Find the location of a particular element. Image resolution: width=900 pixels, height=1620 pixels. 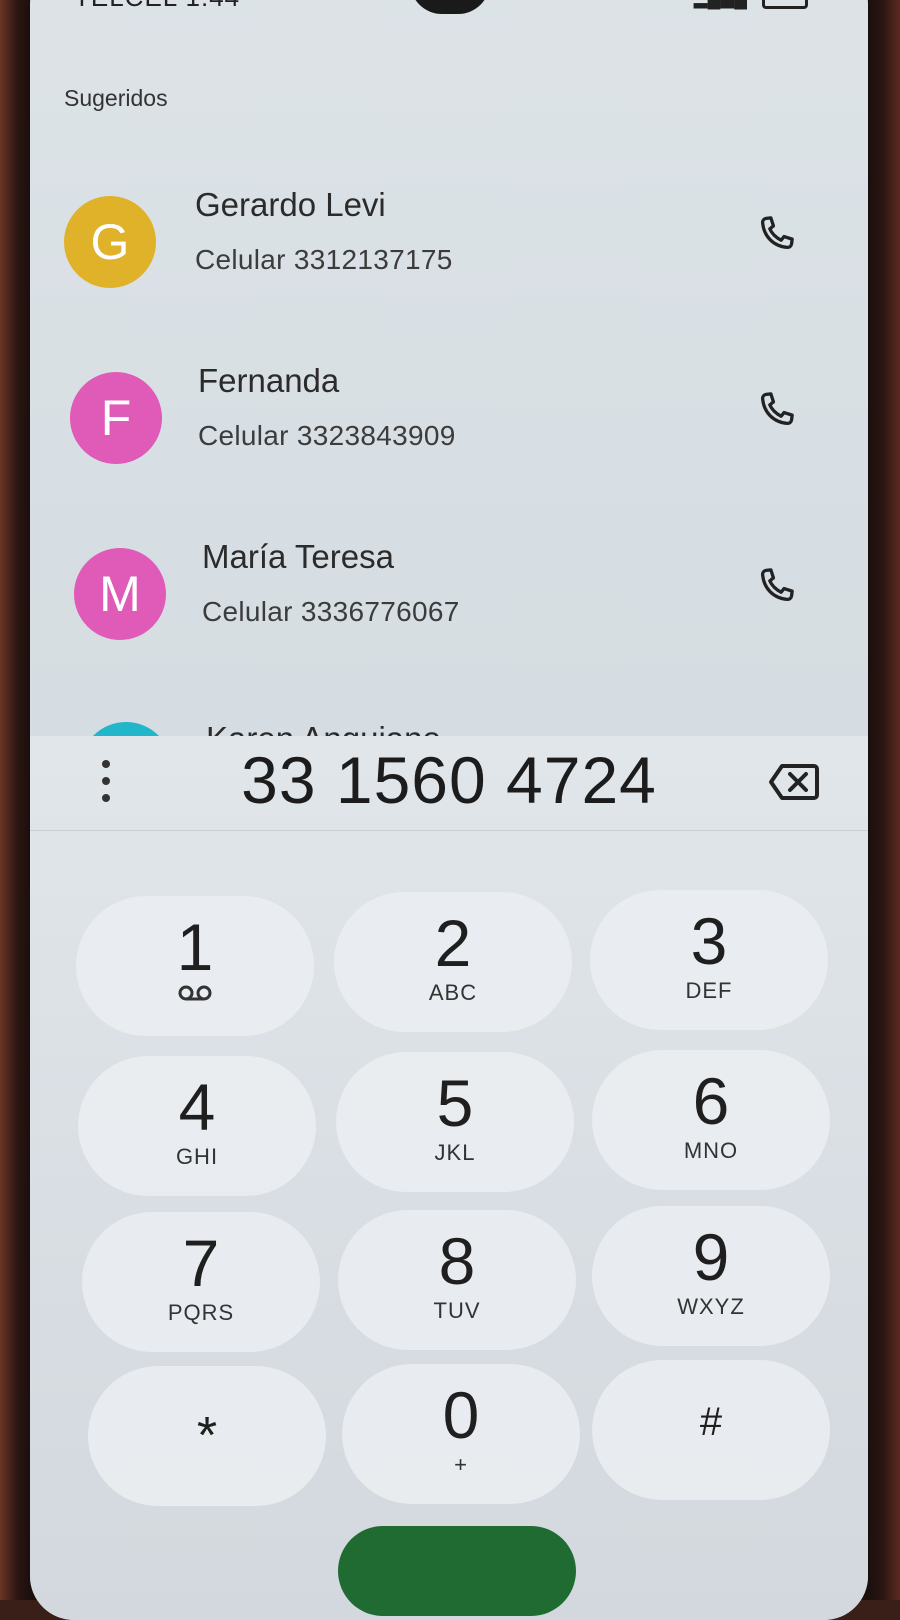

number-display-row: 33 1560 4724 is located at coordinates (449, 783).